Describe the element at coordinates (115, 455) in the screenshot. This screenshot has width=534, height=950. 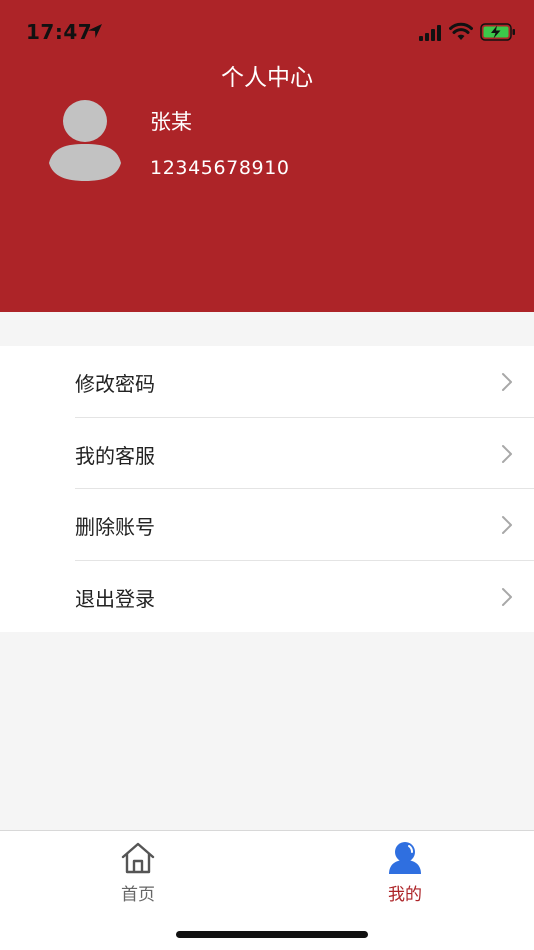
I see `menu-item-label: 我的客服` at that location.